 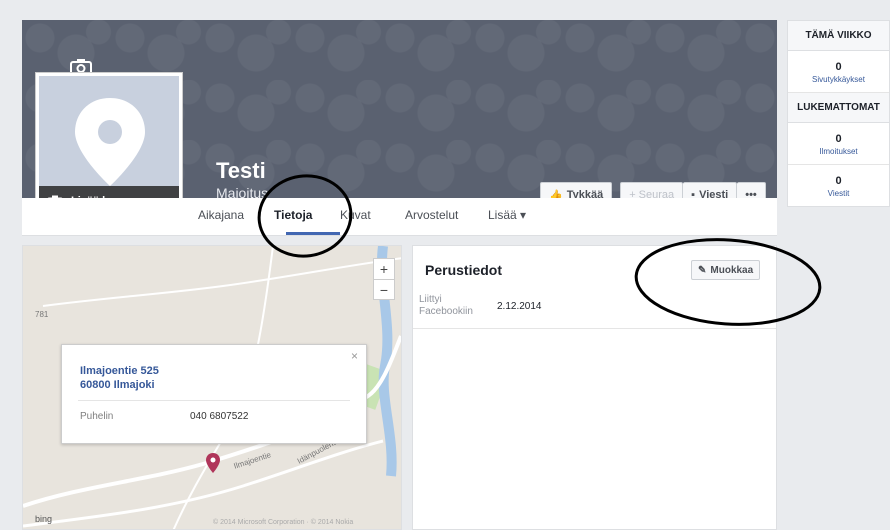 I want to click on messages-stat: 0 Viestit, so click(x=838, y=185).